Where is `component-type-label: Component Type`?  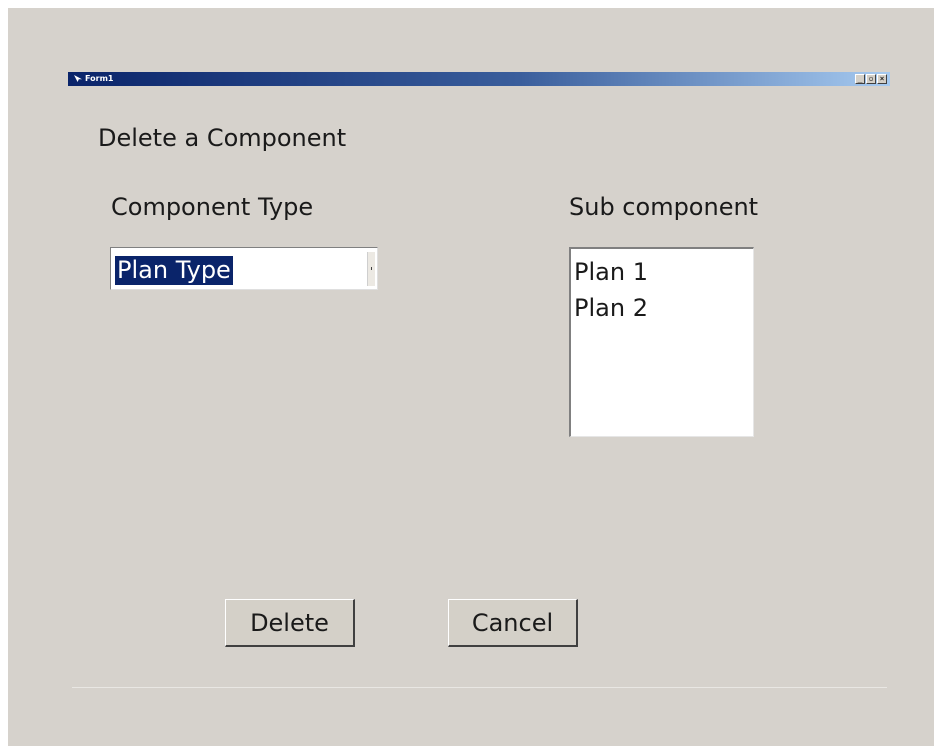 component-type-label: Component Type is located at coordinates (212, 207).